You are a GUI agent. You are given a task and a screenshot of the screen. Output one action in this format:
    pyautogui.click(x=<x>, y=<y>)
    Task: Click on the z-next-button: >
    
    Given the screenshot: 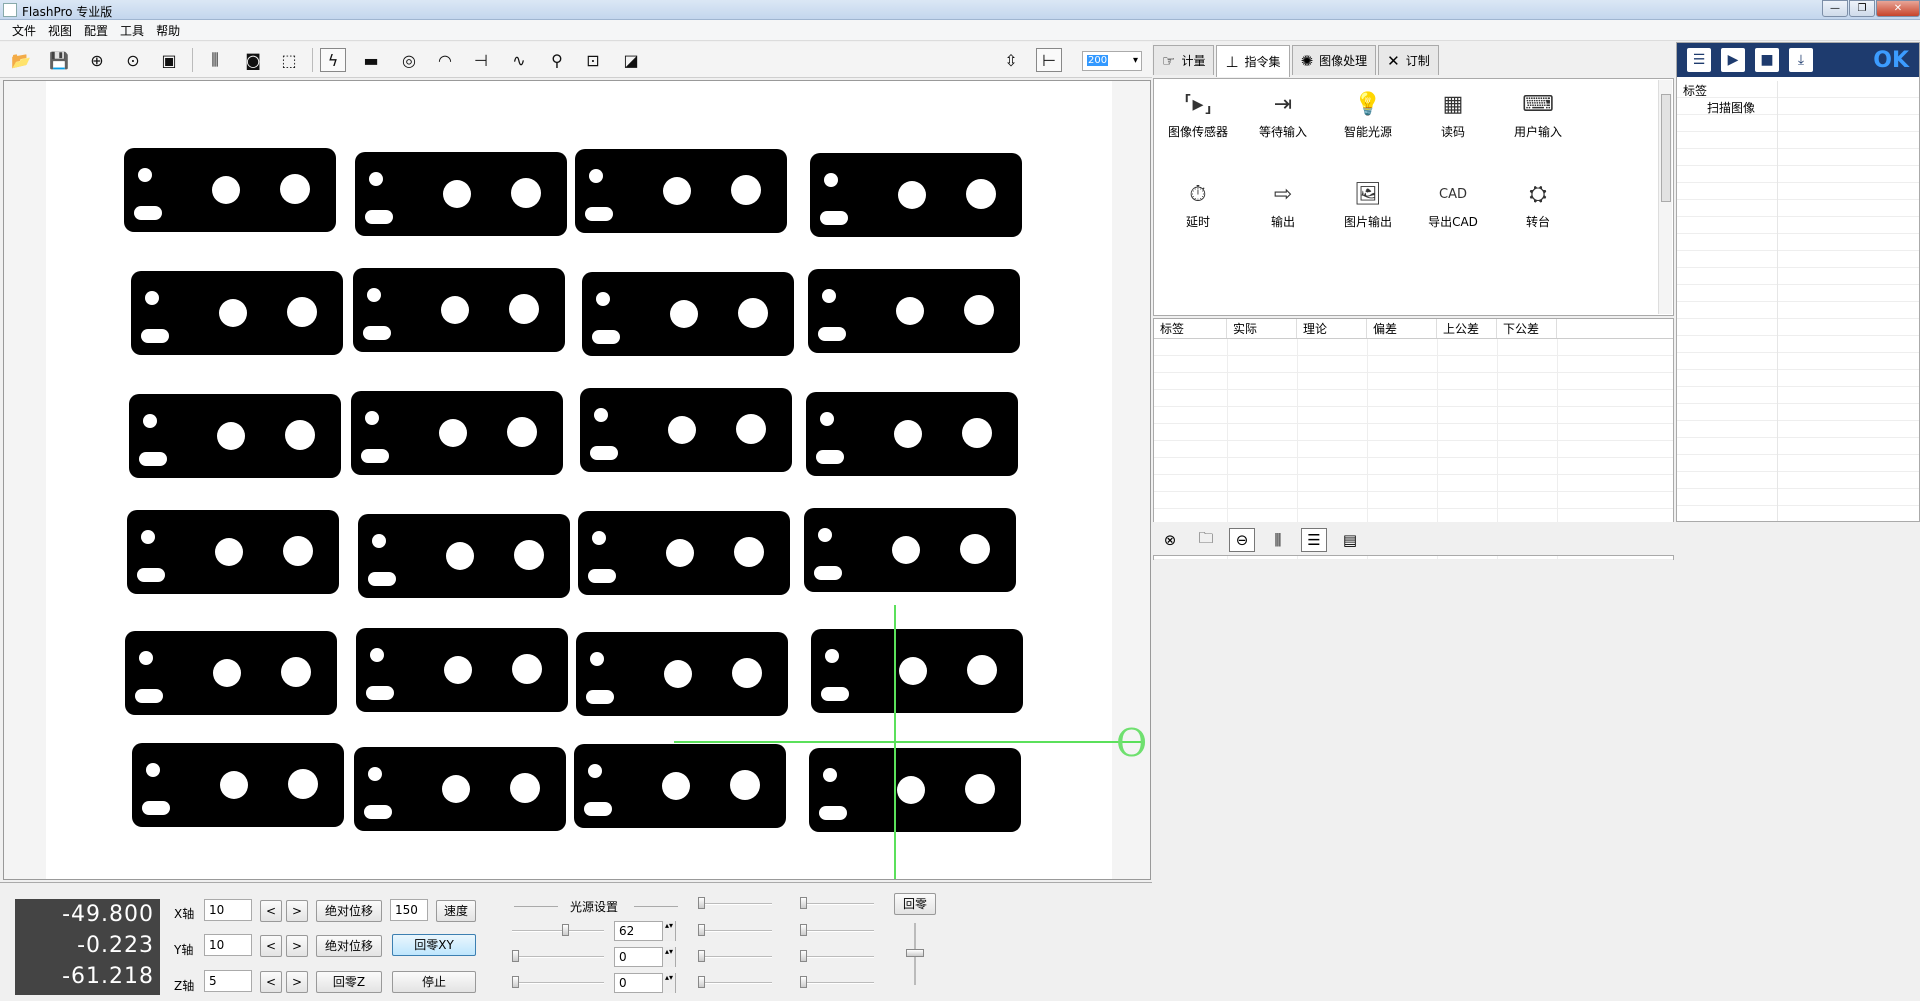 What is the action you would take?
    pyautogui.click(x=297, y=982)
    